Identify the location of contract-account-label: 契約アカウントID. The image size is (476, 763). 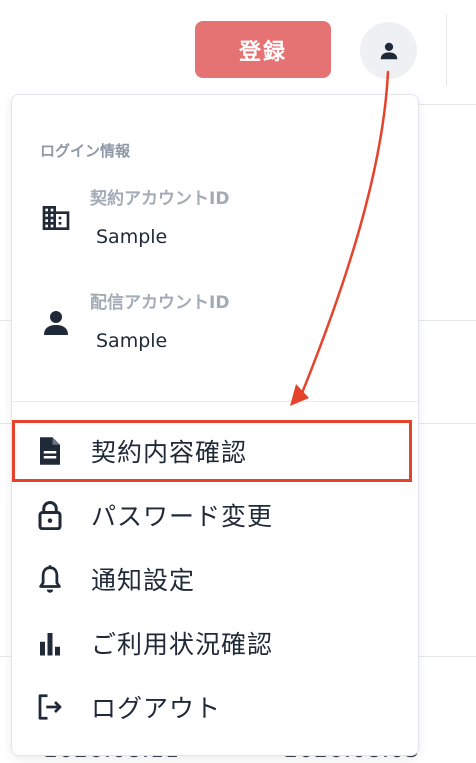
(160, 199).